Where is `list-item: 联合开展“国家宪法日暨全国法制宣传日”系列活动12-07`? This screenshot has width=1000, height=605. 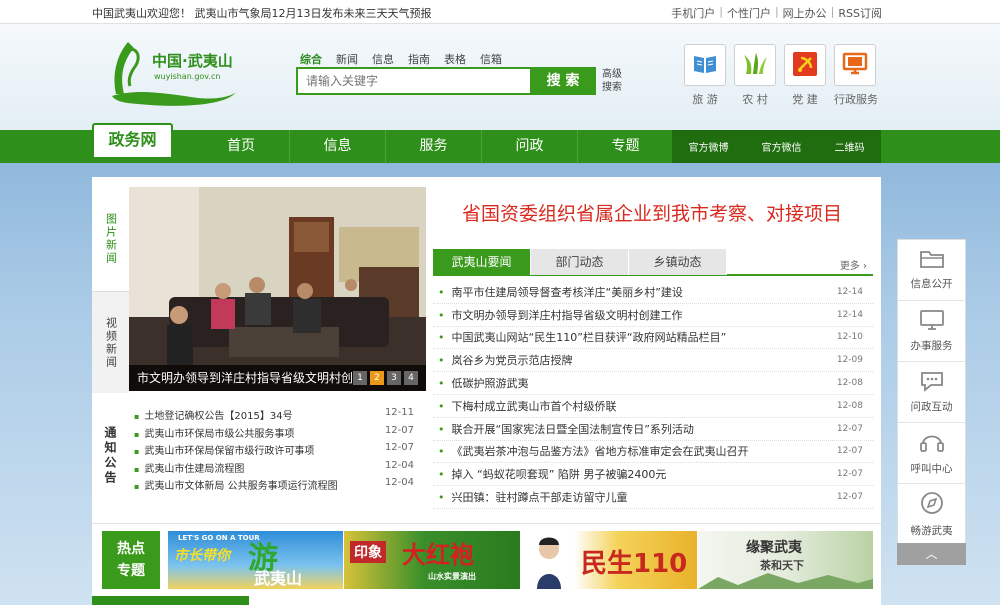 list-item: 联合开展“国家宪法日暨全国法制宣传日”系列活动12-07 is located at coordinates (653, 429).